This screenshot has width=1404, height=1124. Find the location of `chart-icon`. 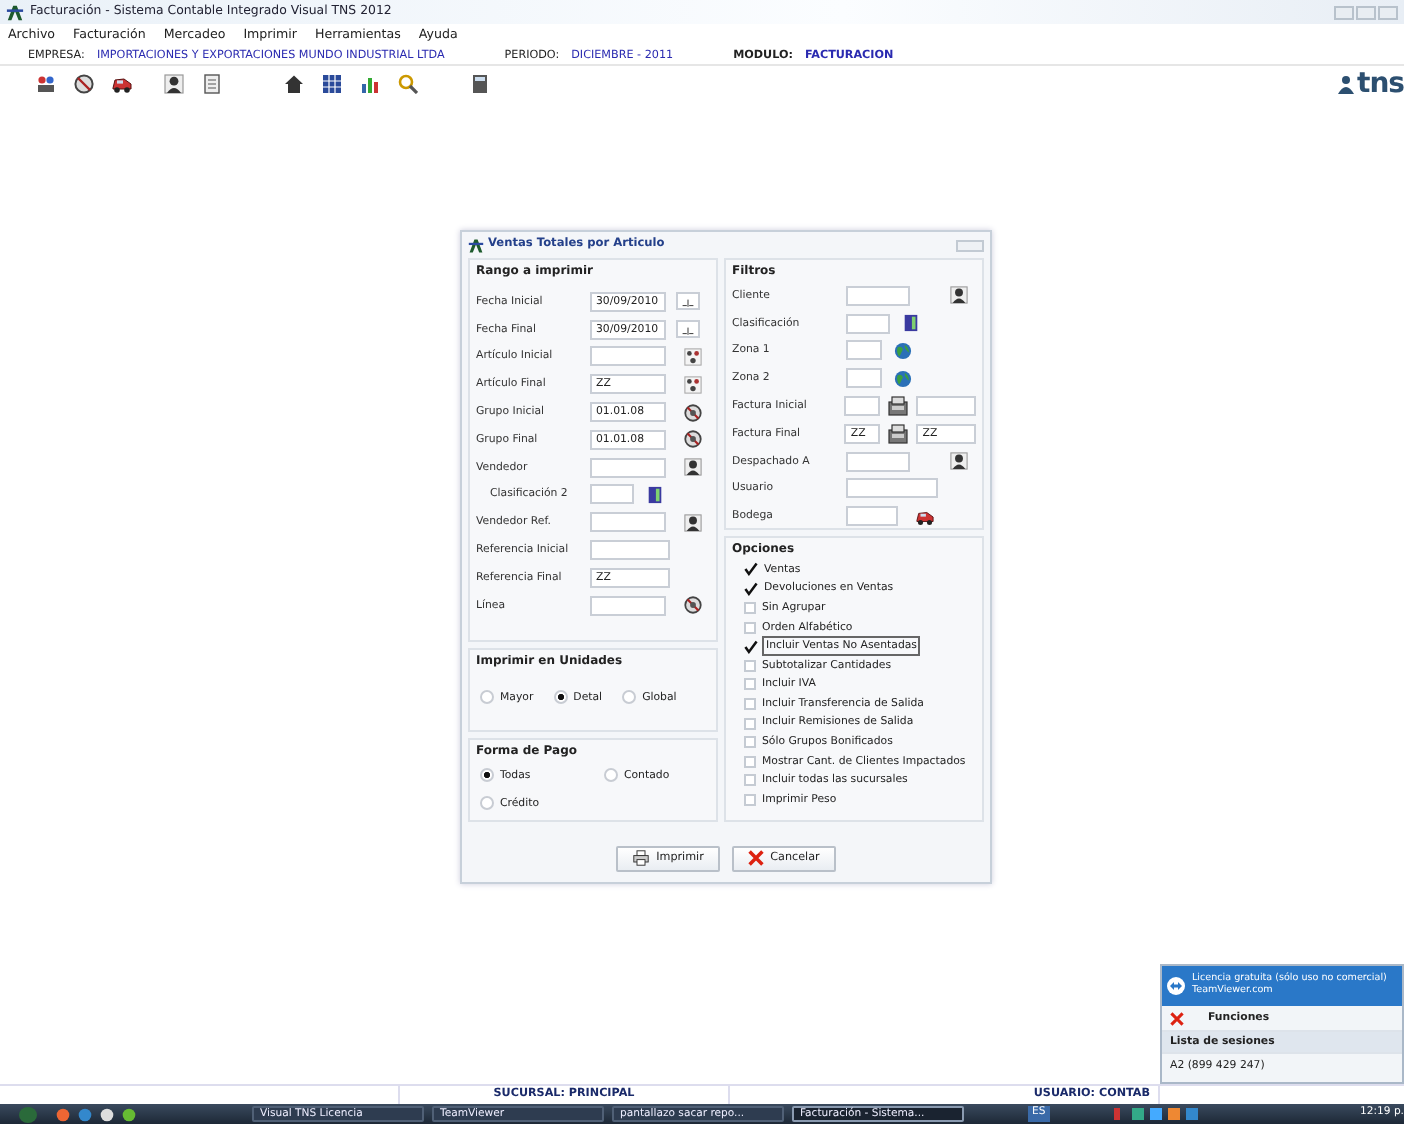

chart-icon is located at coordinates (370, 84).